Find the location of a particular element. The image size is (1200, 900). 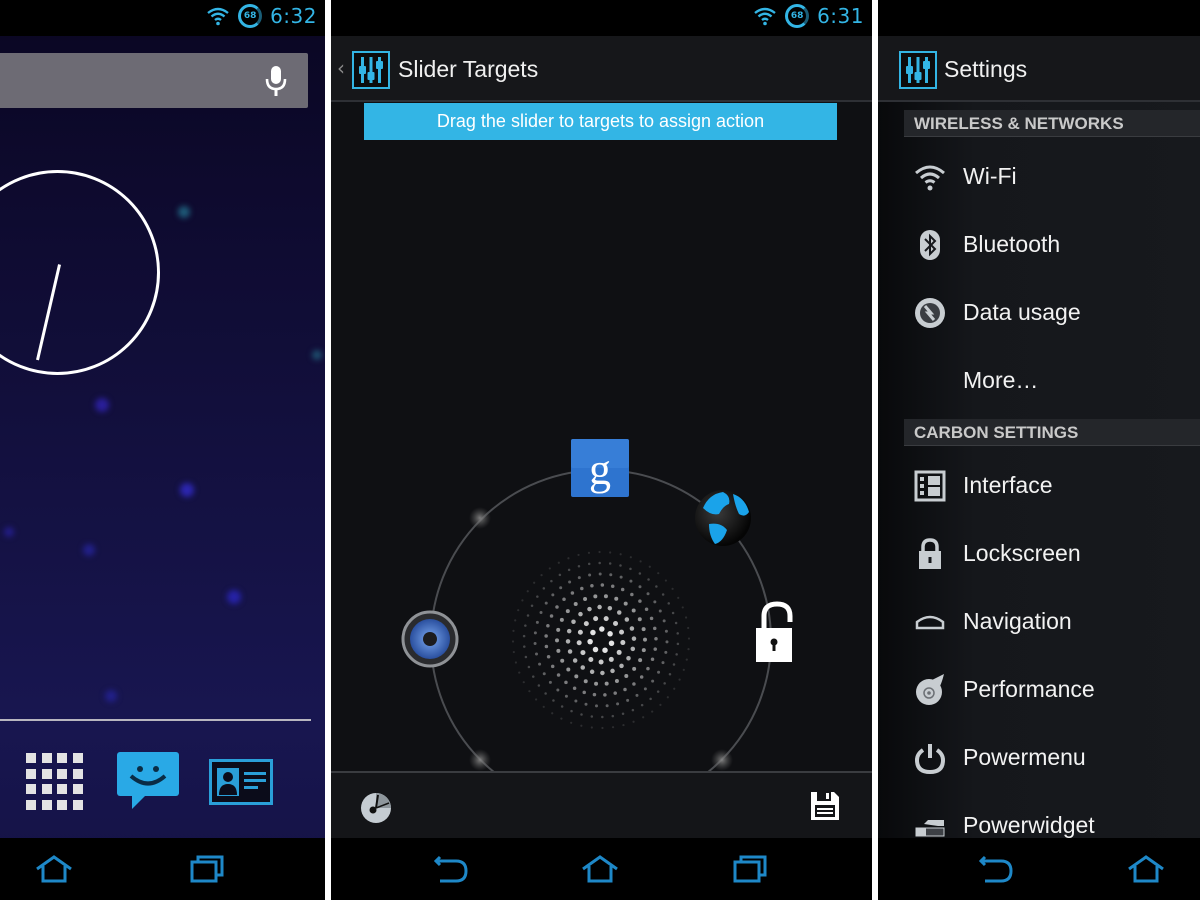

empty-target-bottom-left is located at coordinates (480, 760).